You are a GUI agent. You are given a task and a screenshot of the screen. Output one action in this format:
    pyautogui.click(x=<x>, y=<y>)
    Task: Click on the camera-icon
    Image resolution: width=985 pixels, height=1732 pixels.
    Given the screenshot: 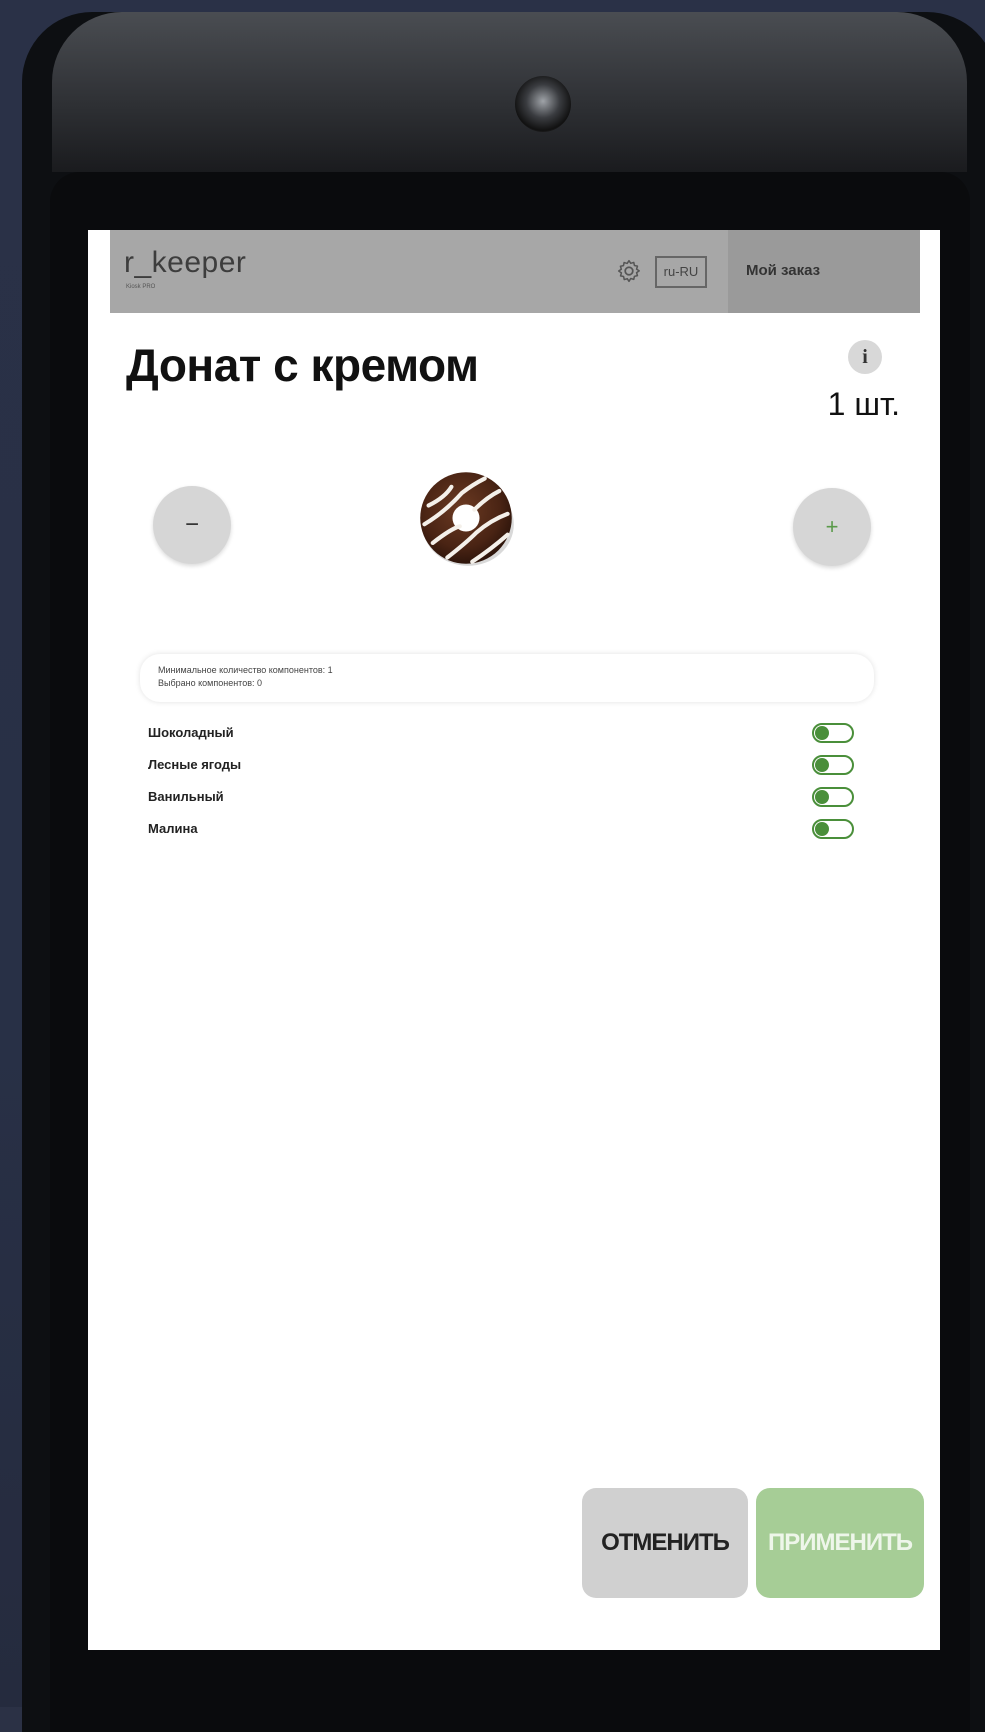 What is the action you would take?
    pyautogui.click(x=543, y=104)
    